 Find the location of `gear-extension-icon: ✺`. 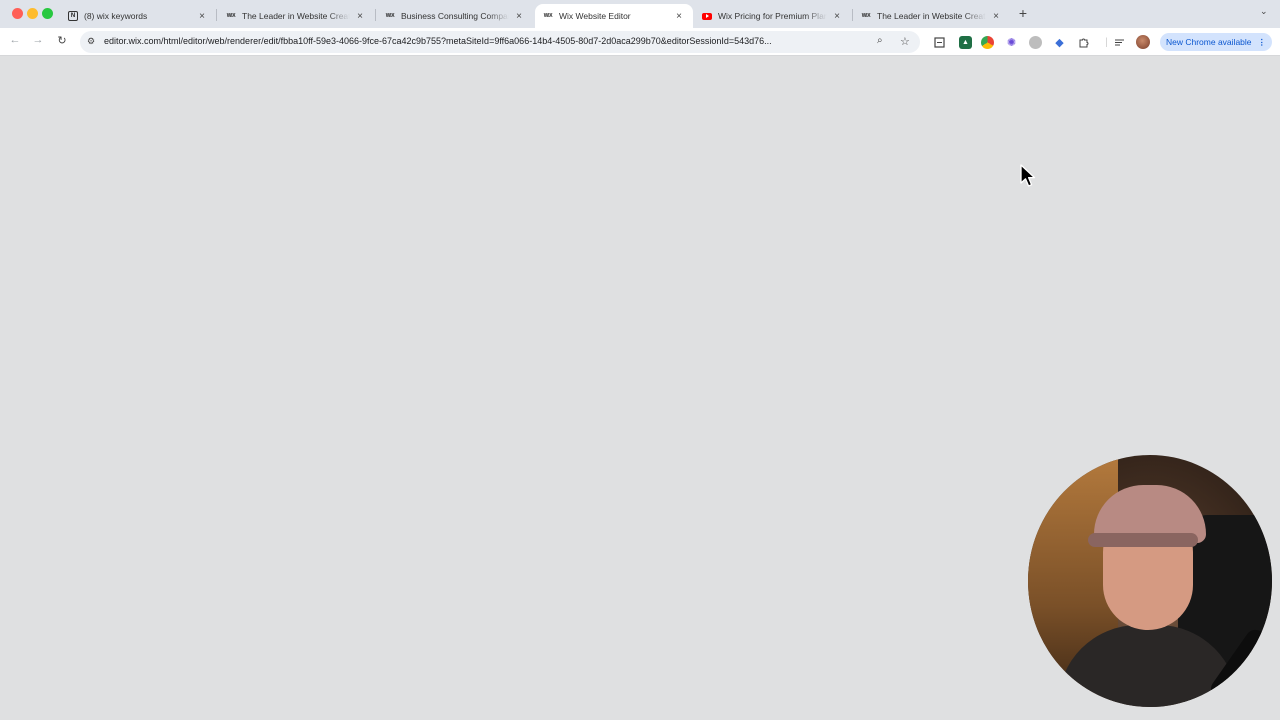

gear-extension-icon: ✺ is located at coordinates (1011, 42).